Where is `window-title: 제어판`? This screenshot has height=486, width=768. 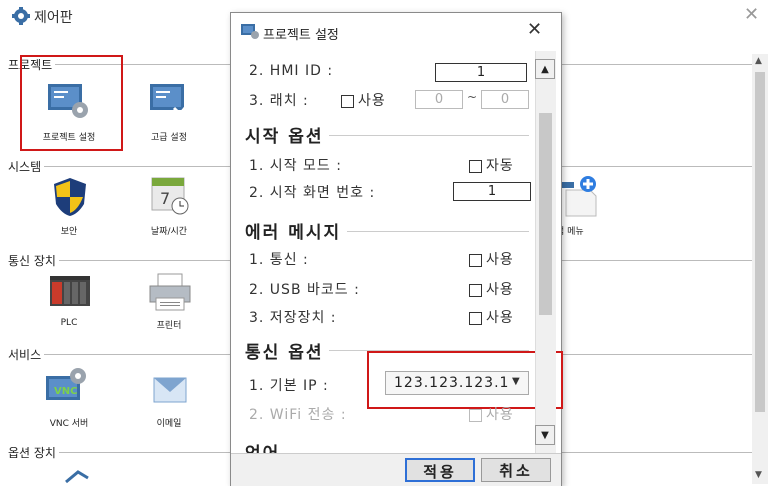
window-title: 제어판 is located at coordinates (53, 18).